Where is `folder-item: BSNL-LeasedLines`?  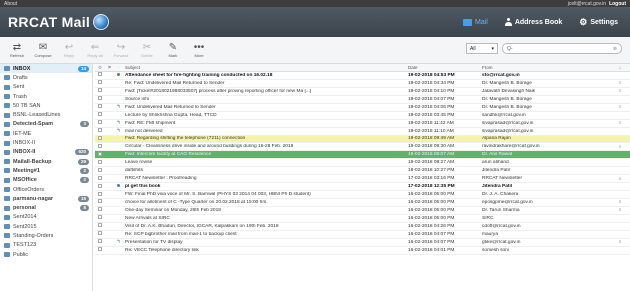 folder-item: BSNL-LeasedLines is located at coordinates (46, 114).